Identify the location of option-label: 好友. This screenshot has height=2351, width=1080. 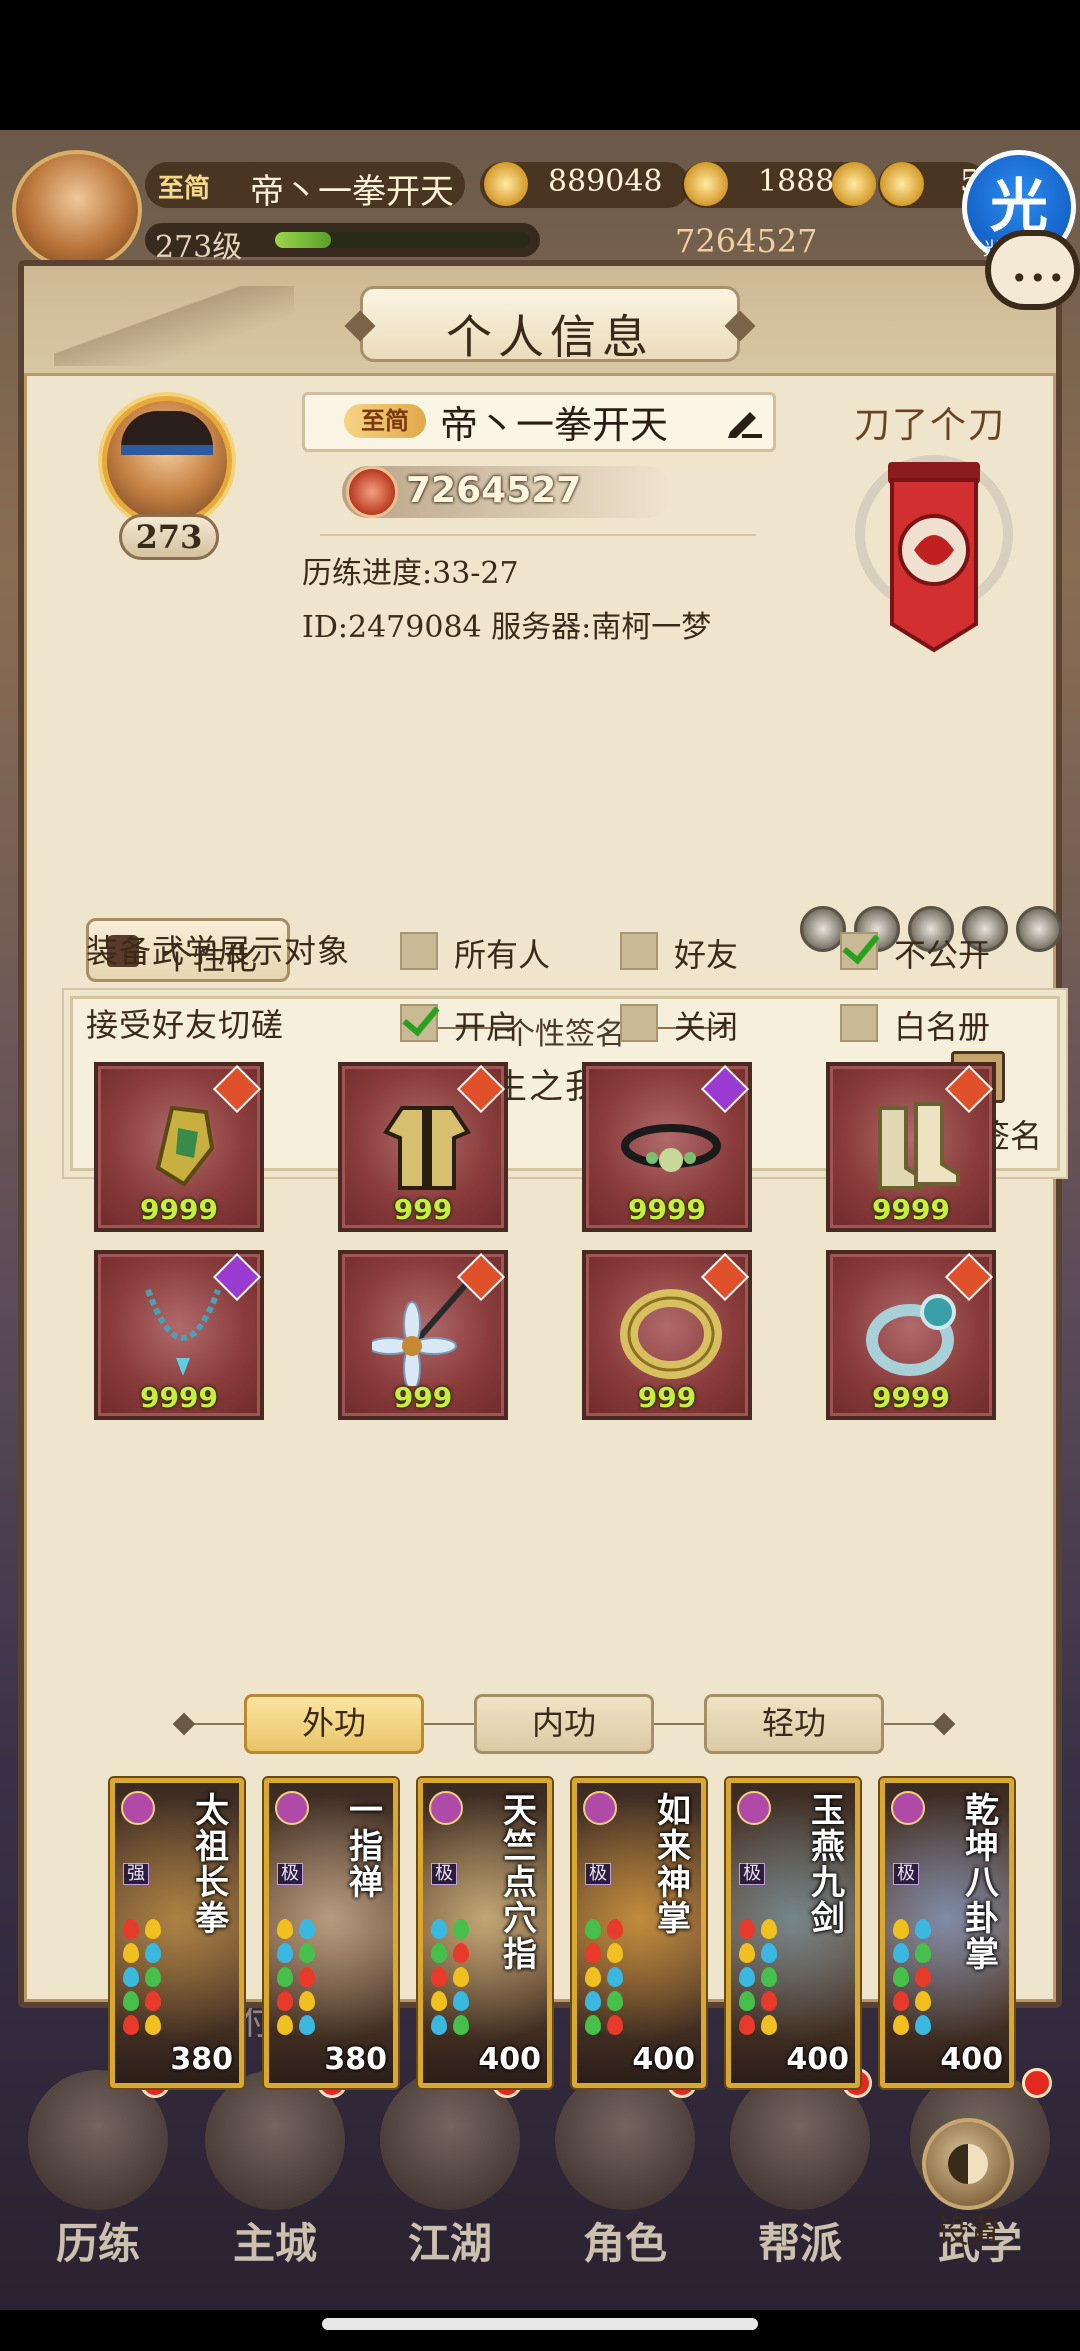
(706, 955).